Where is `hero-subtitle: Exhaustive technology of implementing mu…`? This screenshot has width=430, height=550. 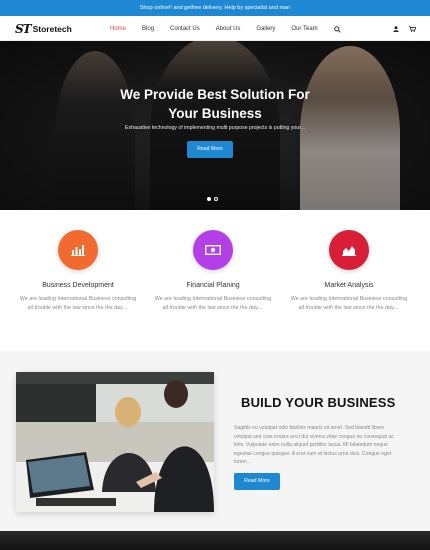
hero-subtitle: Exhaustive technology of implementing mu… is located at coordinates (215, 128).